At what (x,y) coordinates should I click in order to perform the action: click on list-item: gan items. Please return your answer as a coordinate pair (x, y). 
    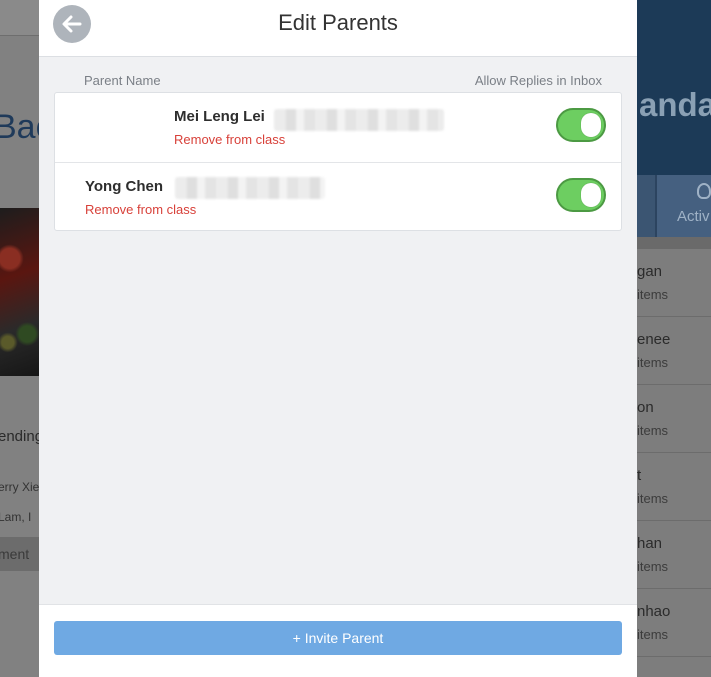
    Looking at the image, I should click on (674, 283).